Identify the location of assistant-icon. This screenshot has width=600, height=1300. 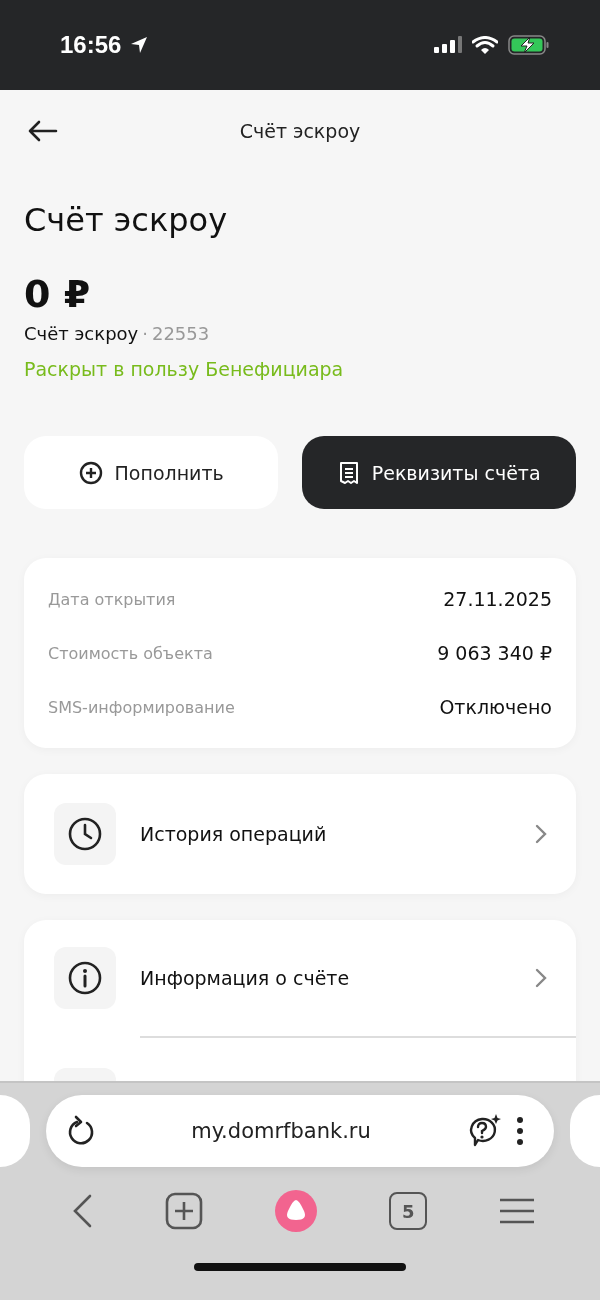
(295, 1211).